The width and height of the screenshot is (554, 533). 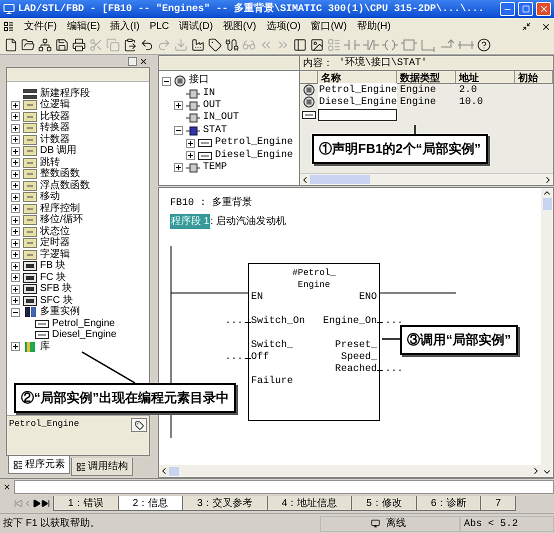 I want to click on minimize-button, so click(x=507, y=9).